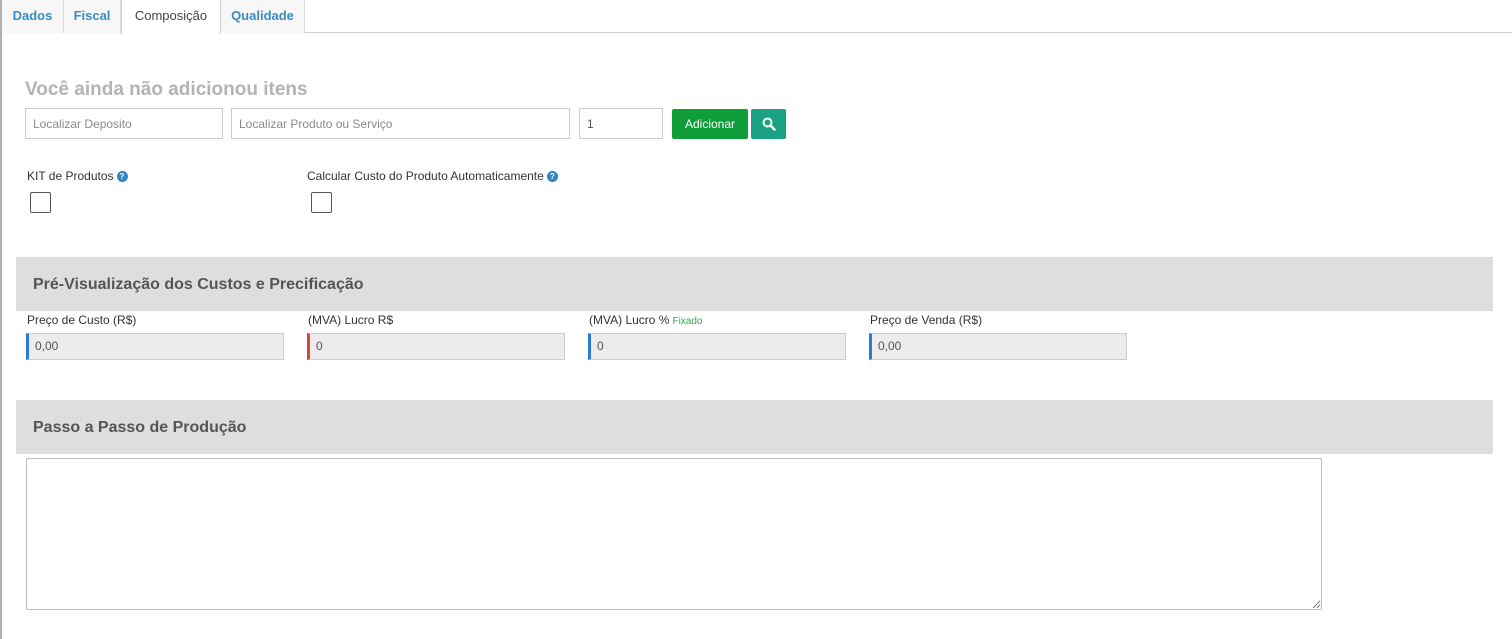  Describe the element at coordinates (92, 16) in the screenshot. I see `tab-fiscal: Fiscal` at that location.